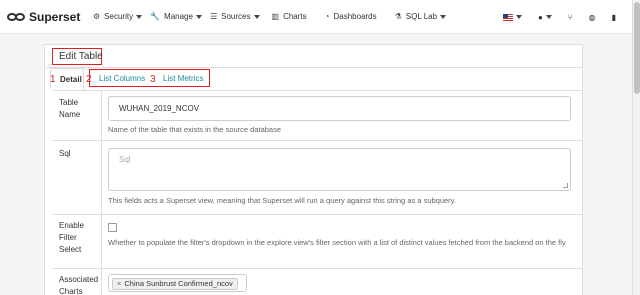 This screenshot has height=295, width=640. I want to click on page-title: Edit Table, so click(81, 56).